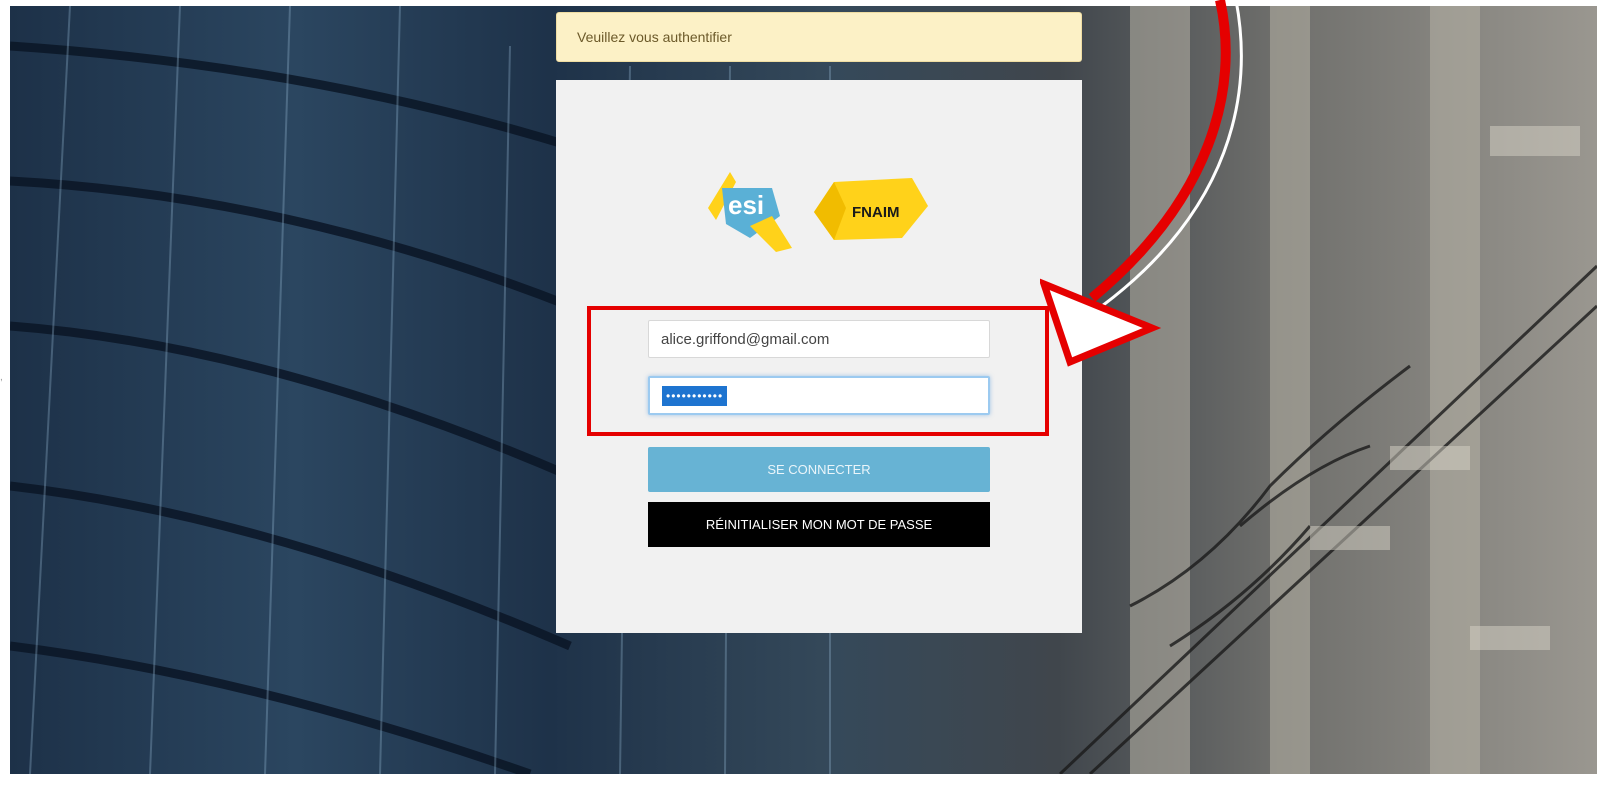  I want to click on fnaim-logo: FNAIM, so click(871, 209).